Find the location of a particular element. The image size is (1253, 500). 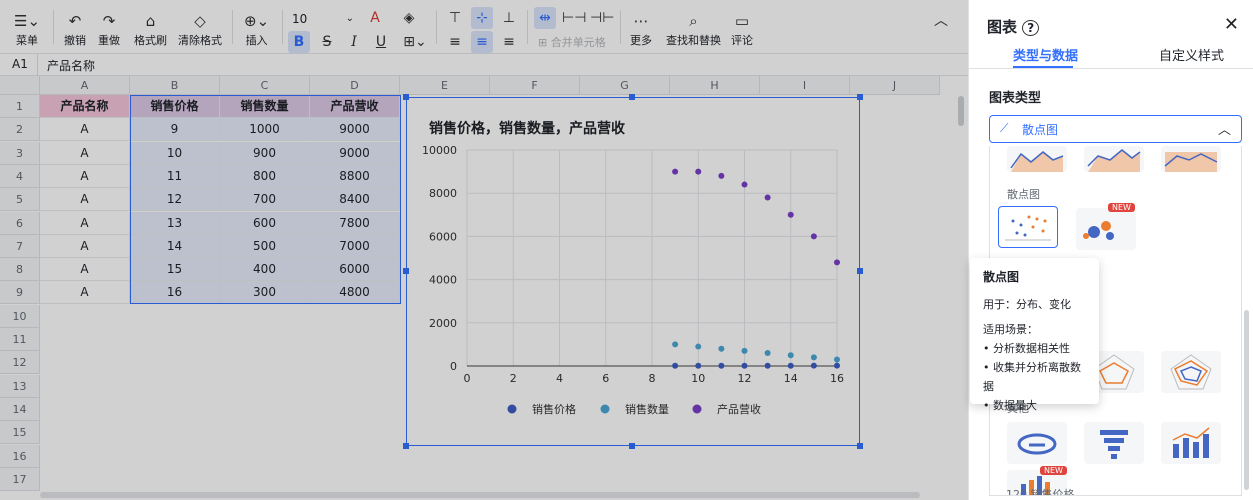

fill-color-icon: ◈ is located at coordinates (409, 18).